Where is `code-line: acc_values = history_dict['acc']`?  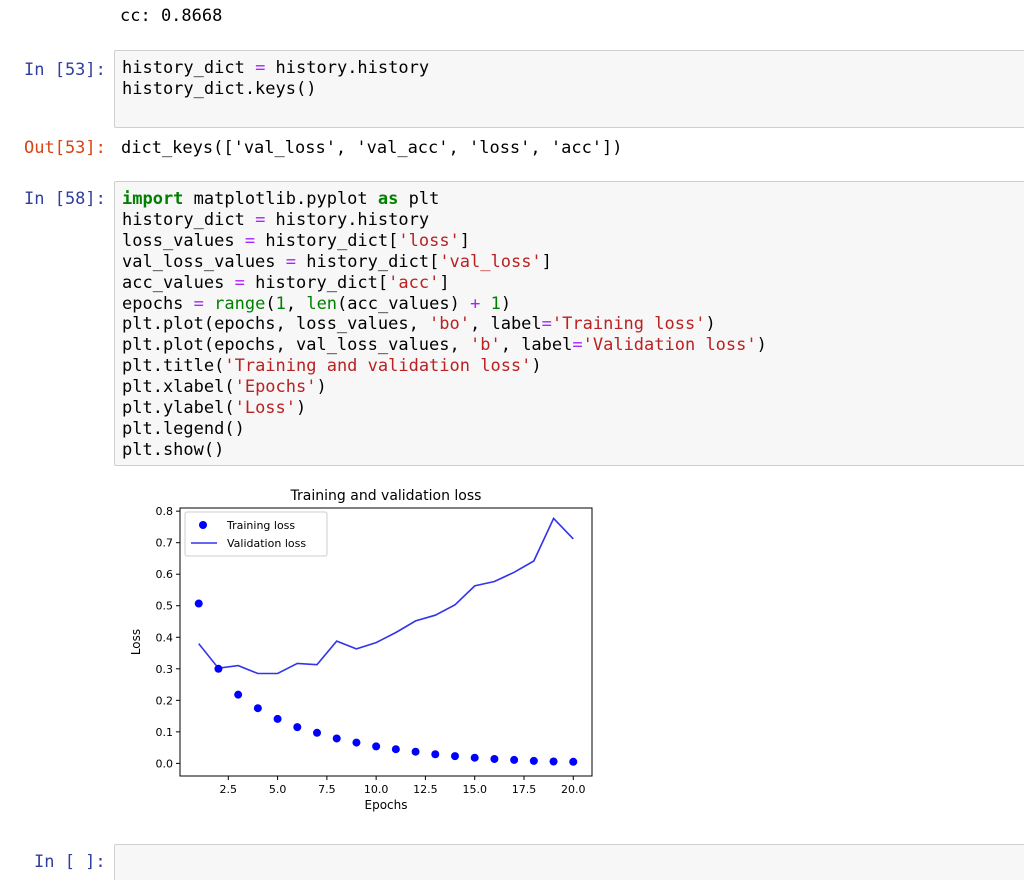 code-line: acc_values = history_dict['acc'] is located at coordinates (444, 283).